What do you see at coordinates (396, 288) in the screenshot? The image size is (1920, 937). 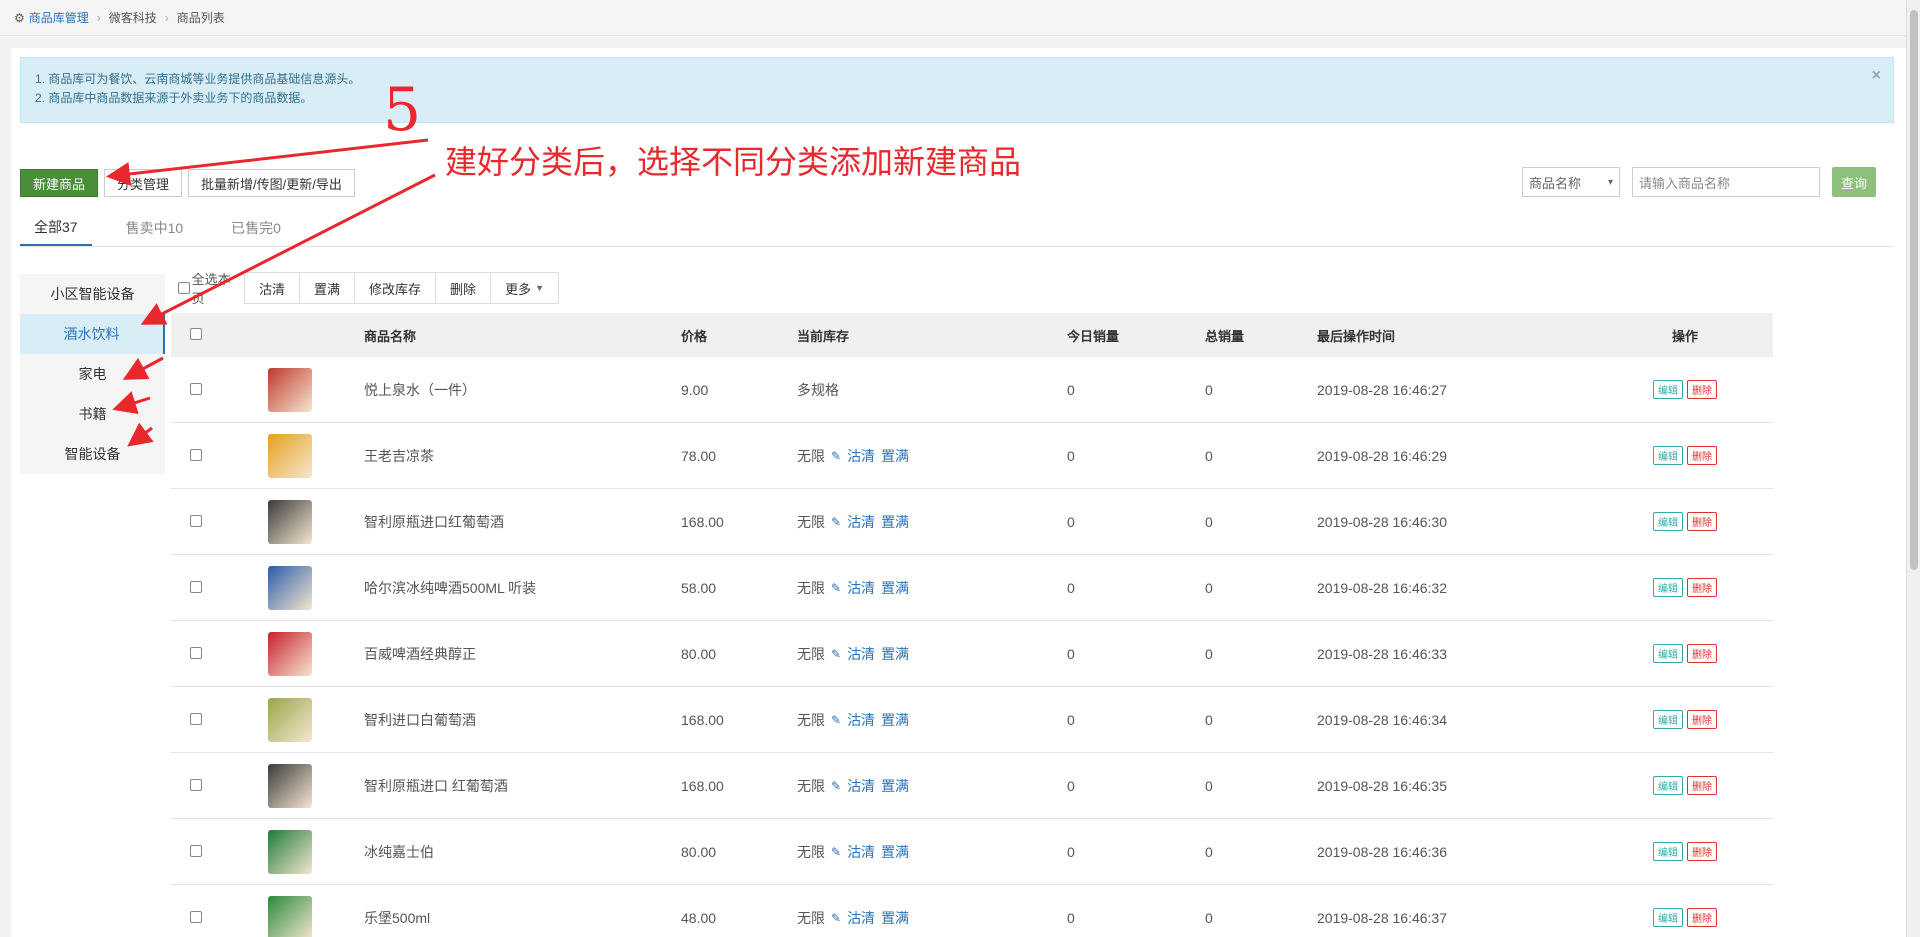 I see `modify-stock-button: 修改库存` at bounding box center [396, 288].